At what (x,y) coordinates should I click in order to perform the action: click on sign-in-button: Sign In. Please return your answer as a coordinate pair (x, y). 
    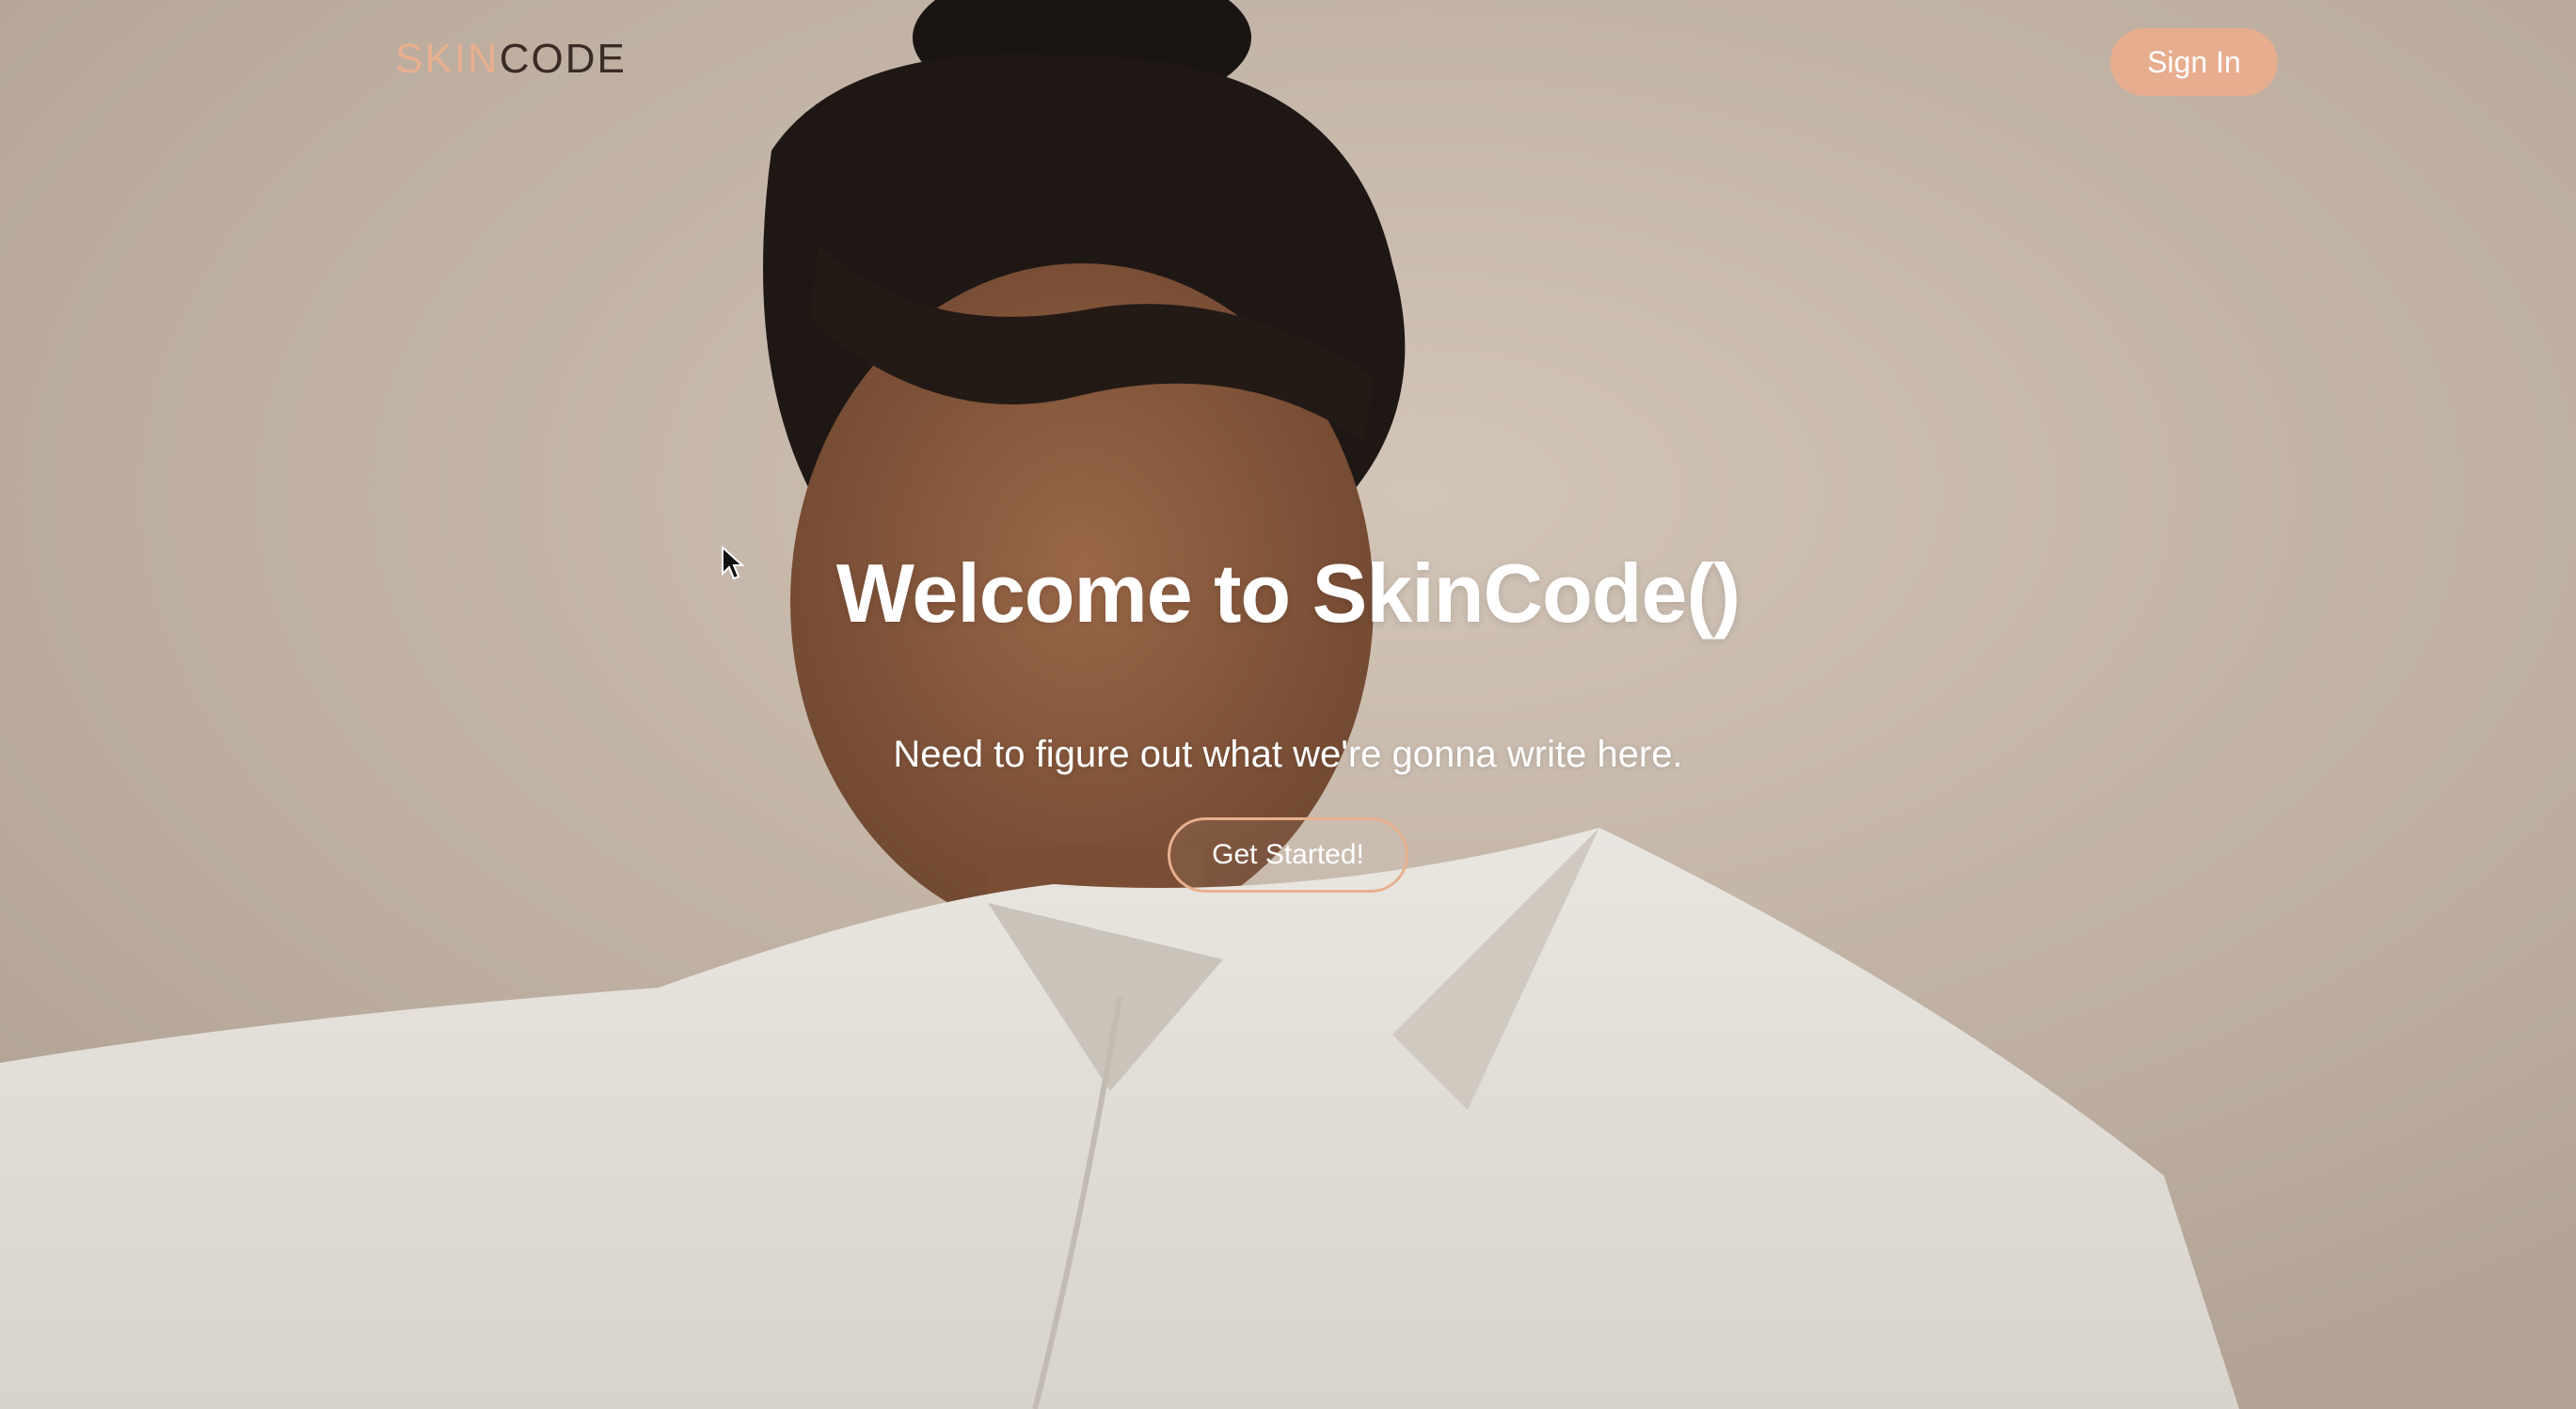
    Looking at the image, I should click on (2194, 62).